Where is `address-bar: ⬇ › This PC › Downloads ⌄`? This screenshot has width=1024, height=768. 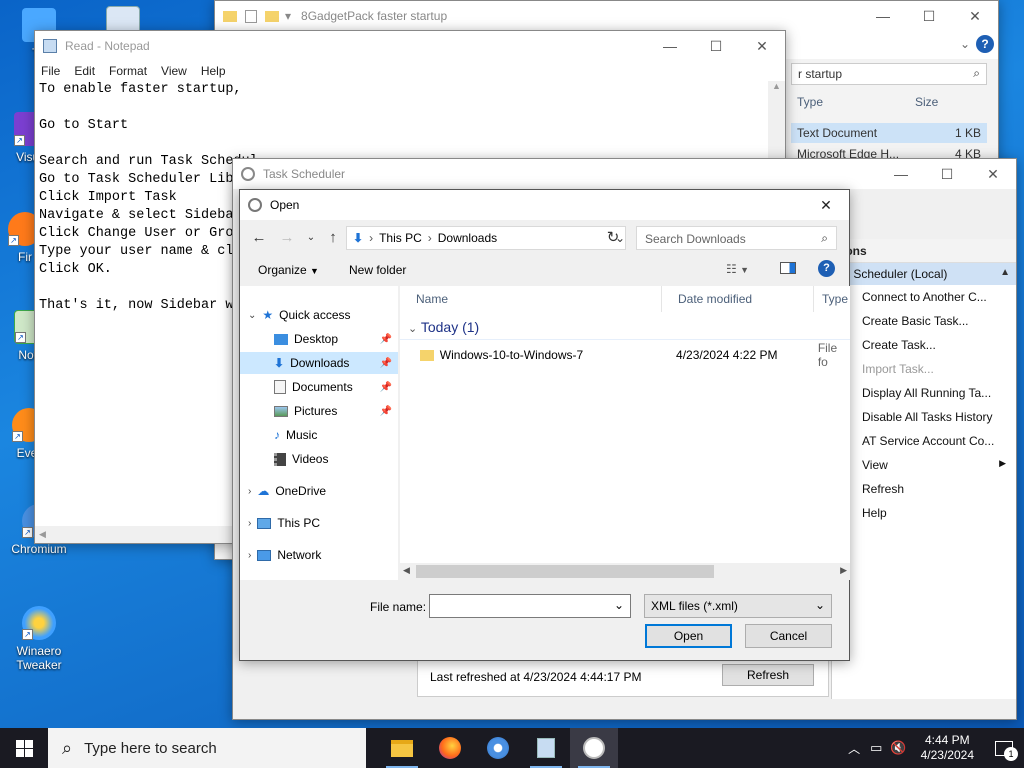 address-bar: ⬇ › This PC › Downloads ⌄ is located at coordinates (486, 238).